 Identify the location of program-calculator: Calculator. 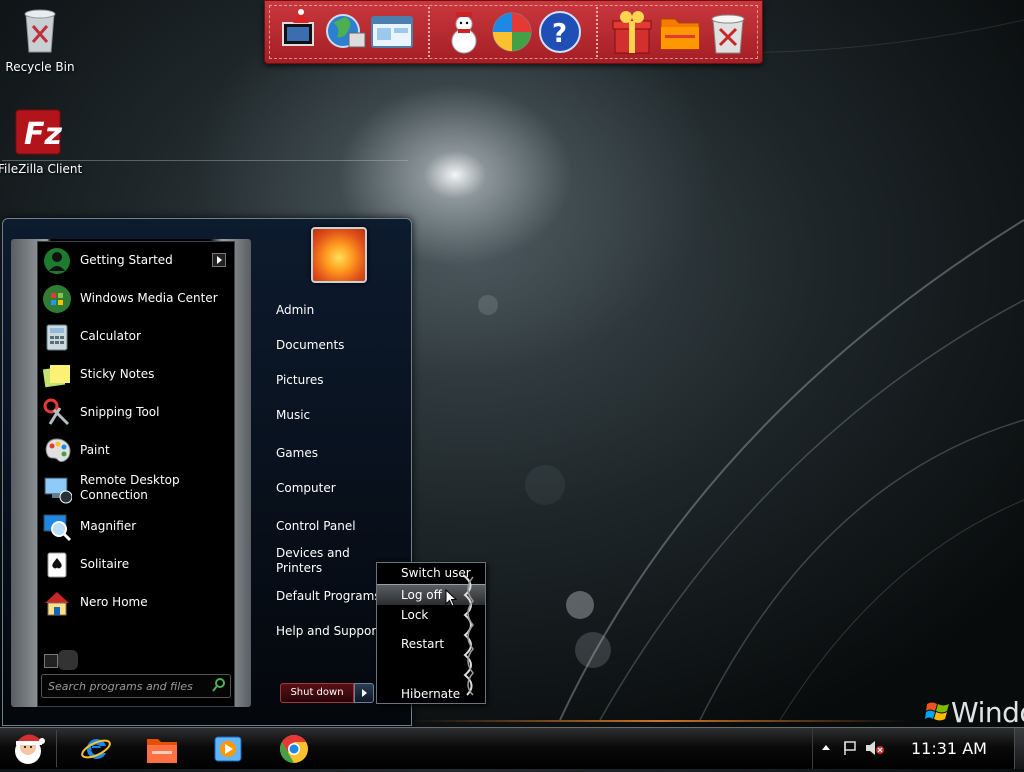
(136, 337).